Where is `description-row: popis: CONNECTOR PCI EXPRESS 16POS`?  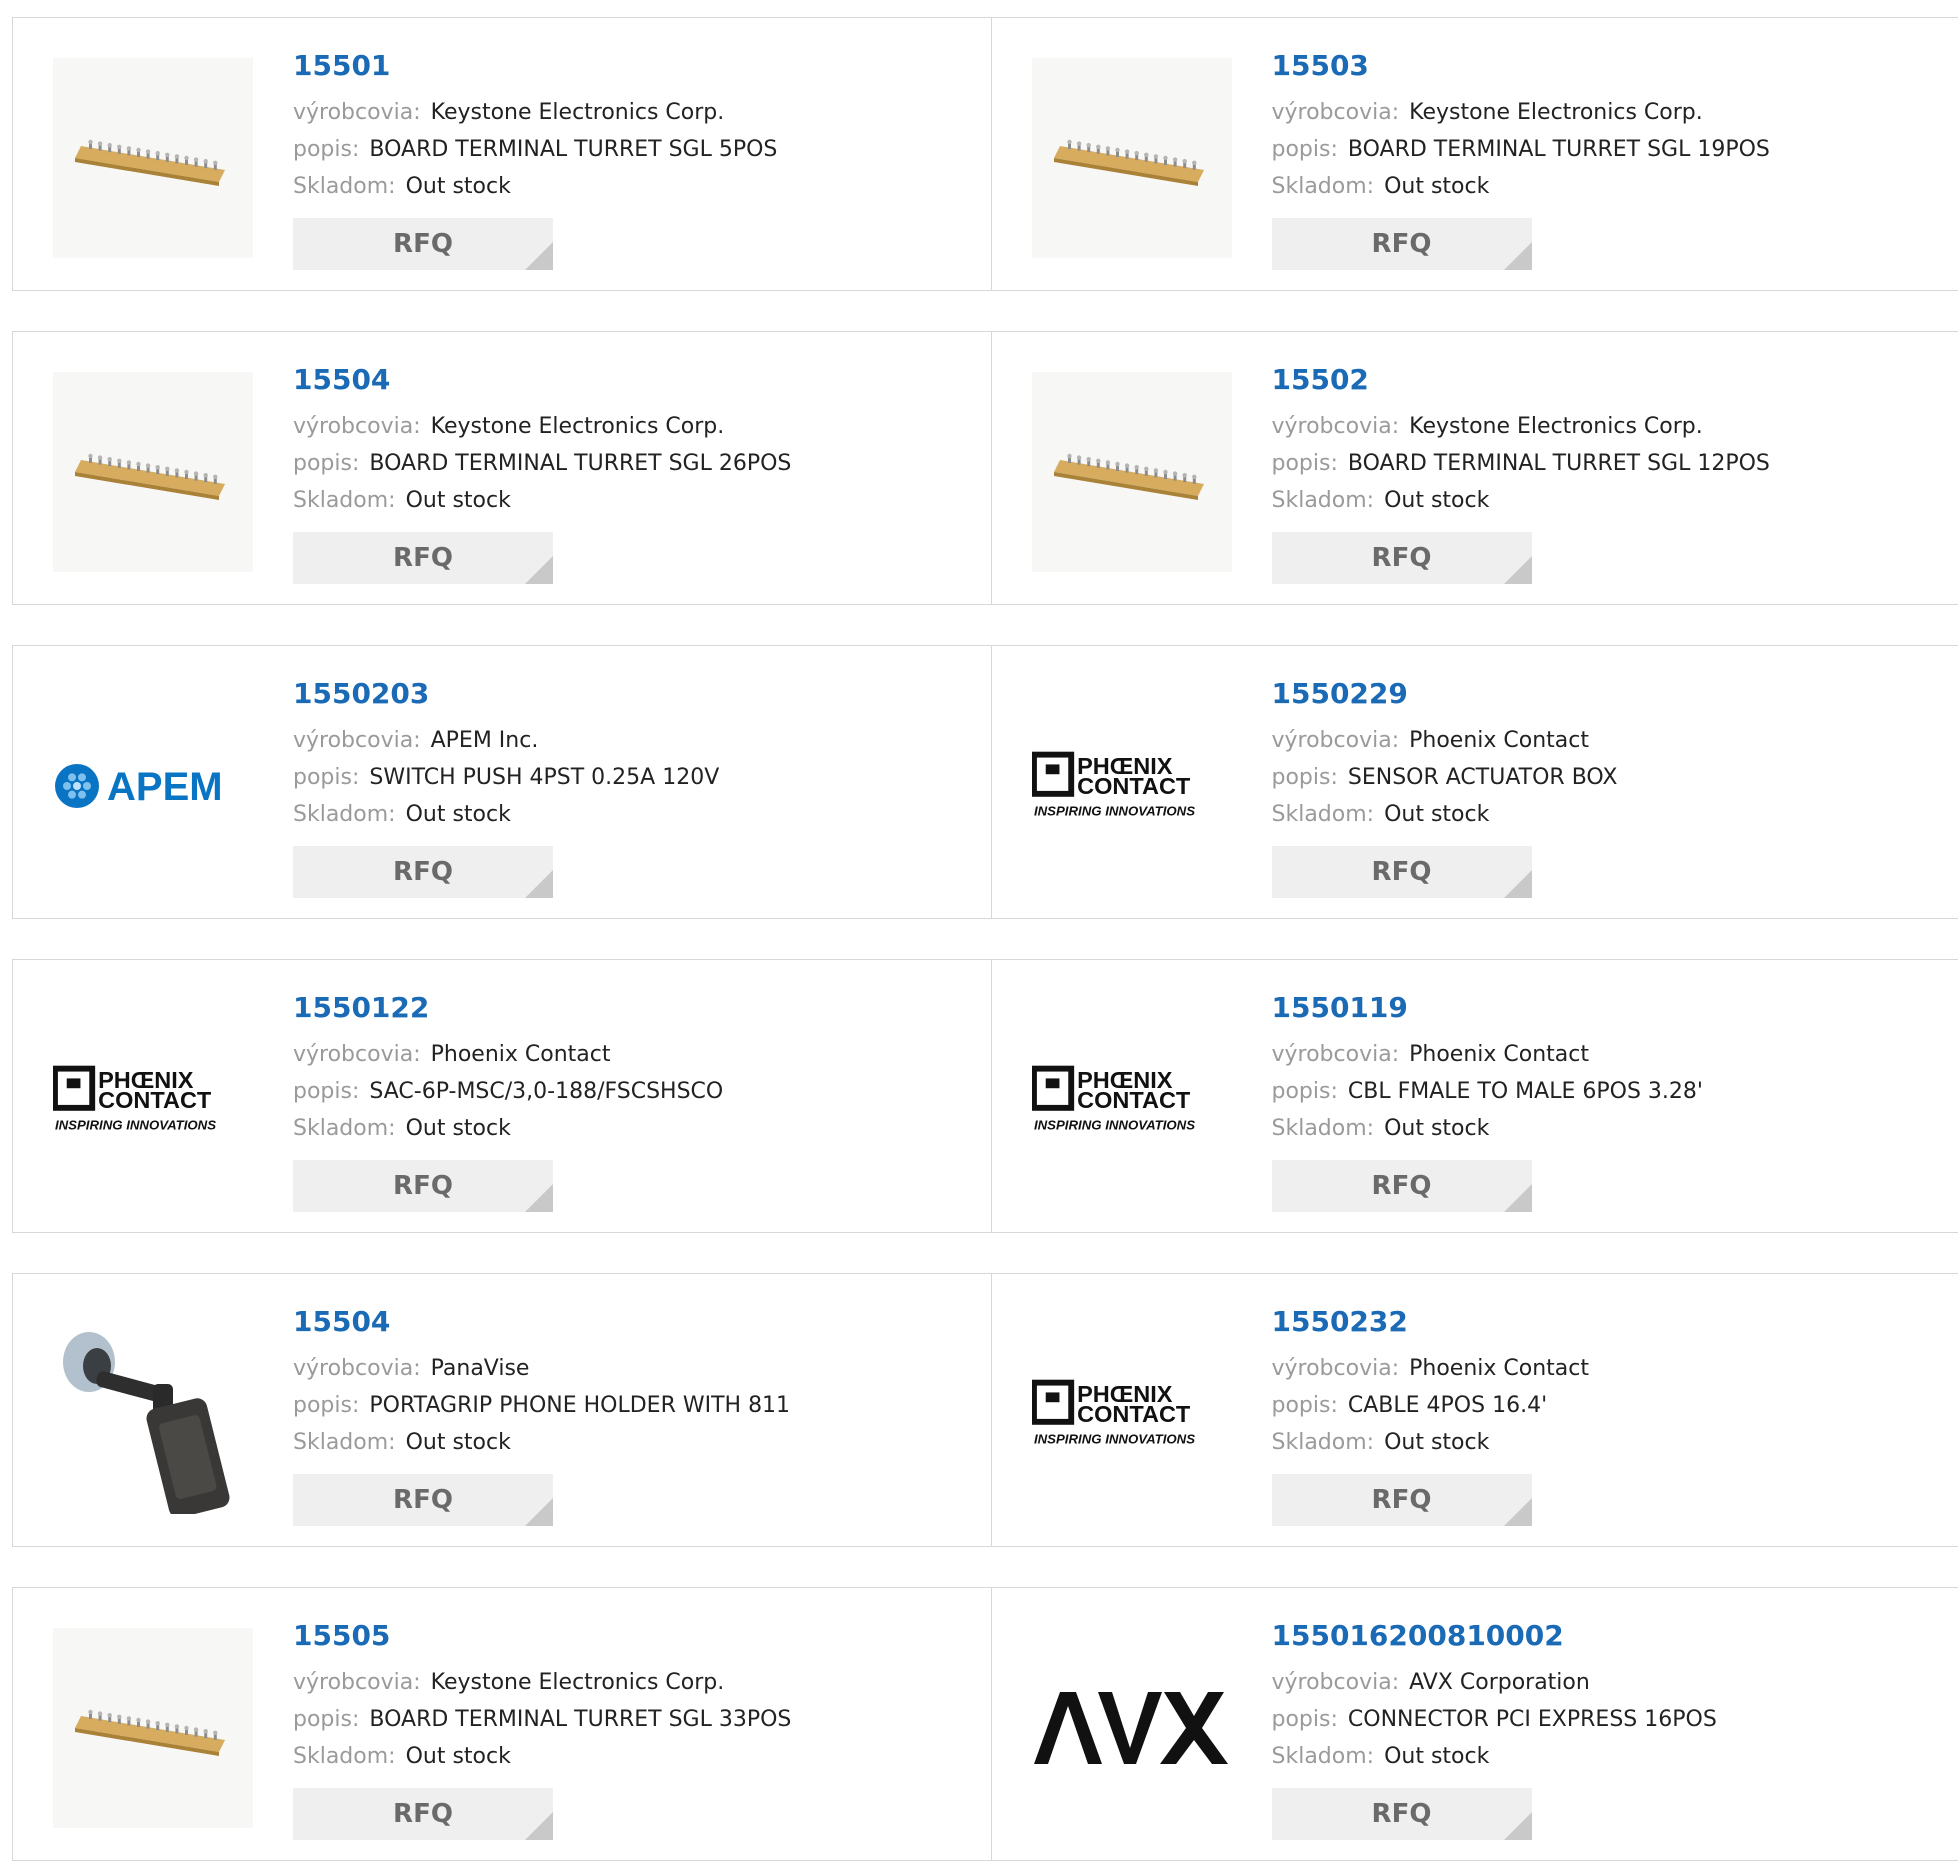
description-row: popis: CONNECTOR PCI EXPRESS 16POS is located at coordinates (1494, 1719).